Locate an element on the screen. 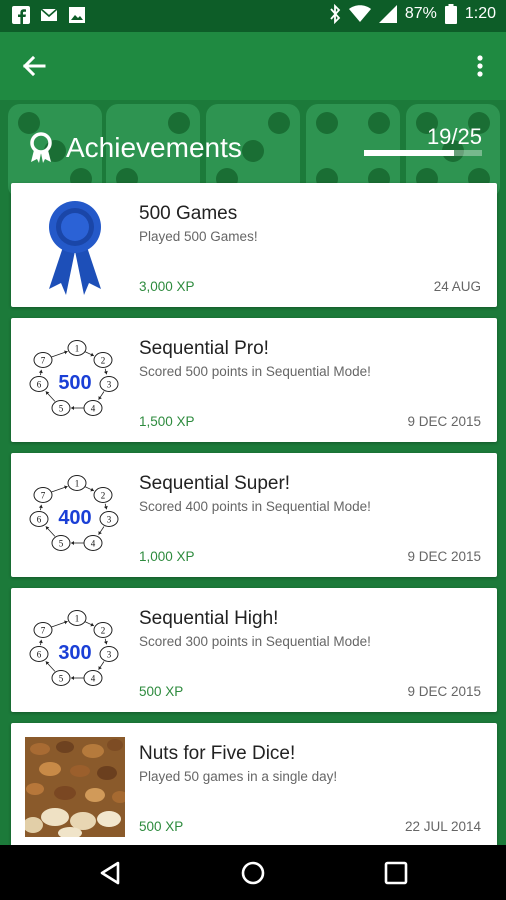 This screenshot has width=506, height=900. nuts-photo is located at coordinates (75, 787).